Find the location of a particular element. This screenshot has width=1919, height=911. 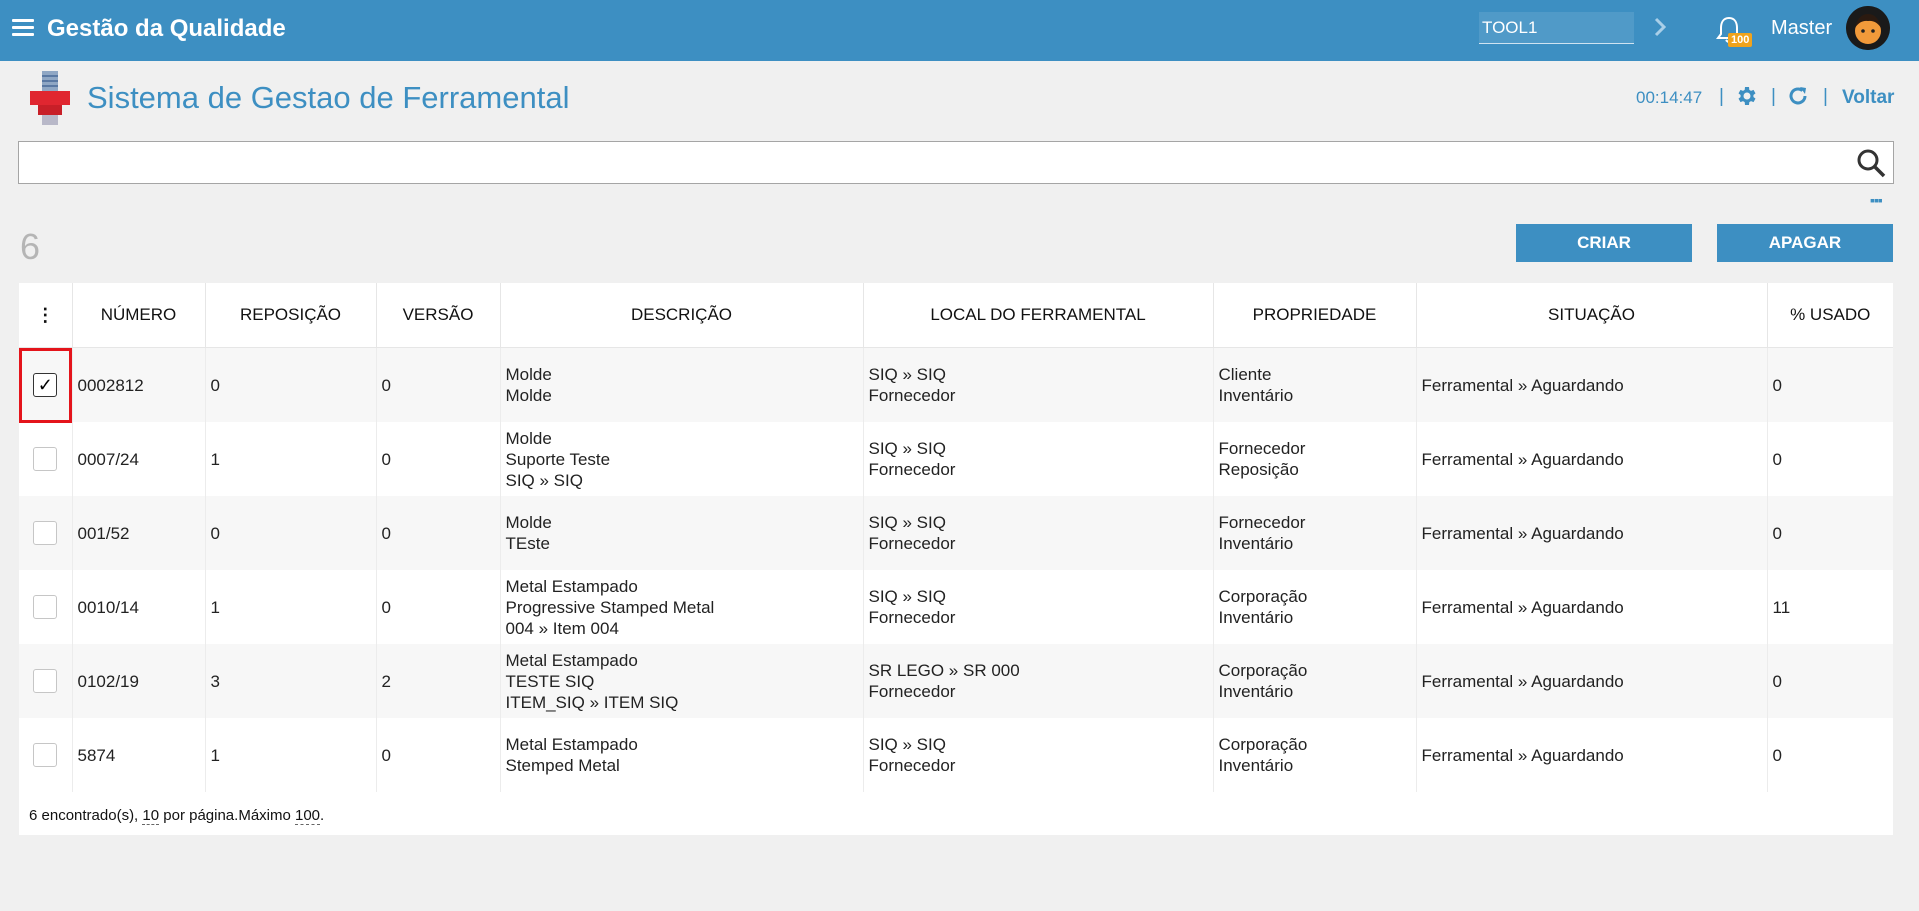

column-menu-icon: ⋮ is located at coordinates (46, 315).